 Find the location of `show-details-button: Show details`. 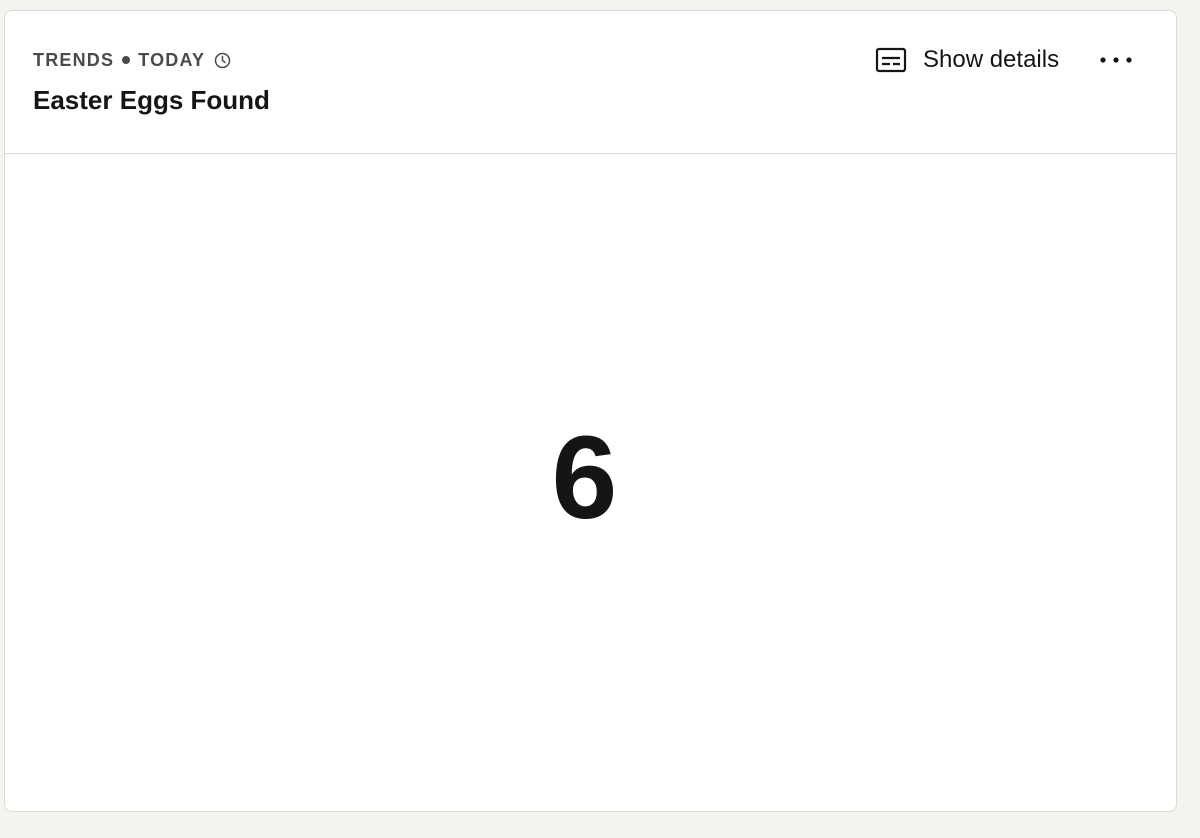

show-details-button: Show details is located at coordinates (967, 60).